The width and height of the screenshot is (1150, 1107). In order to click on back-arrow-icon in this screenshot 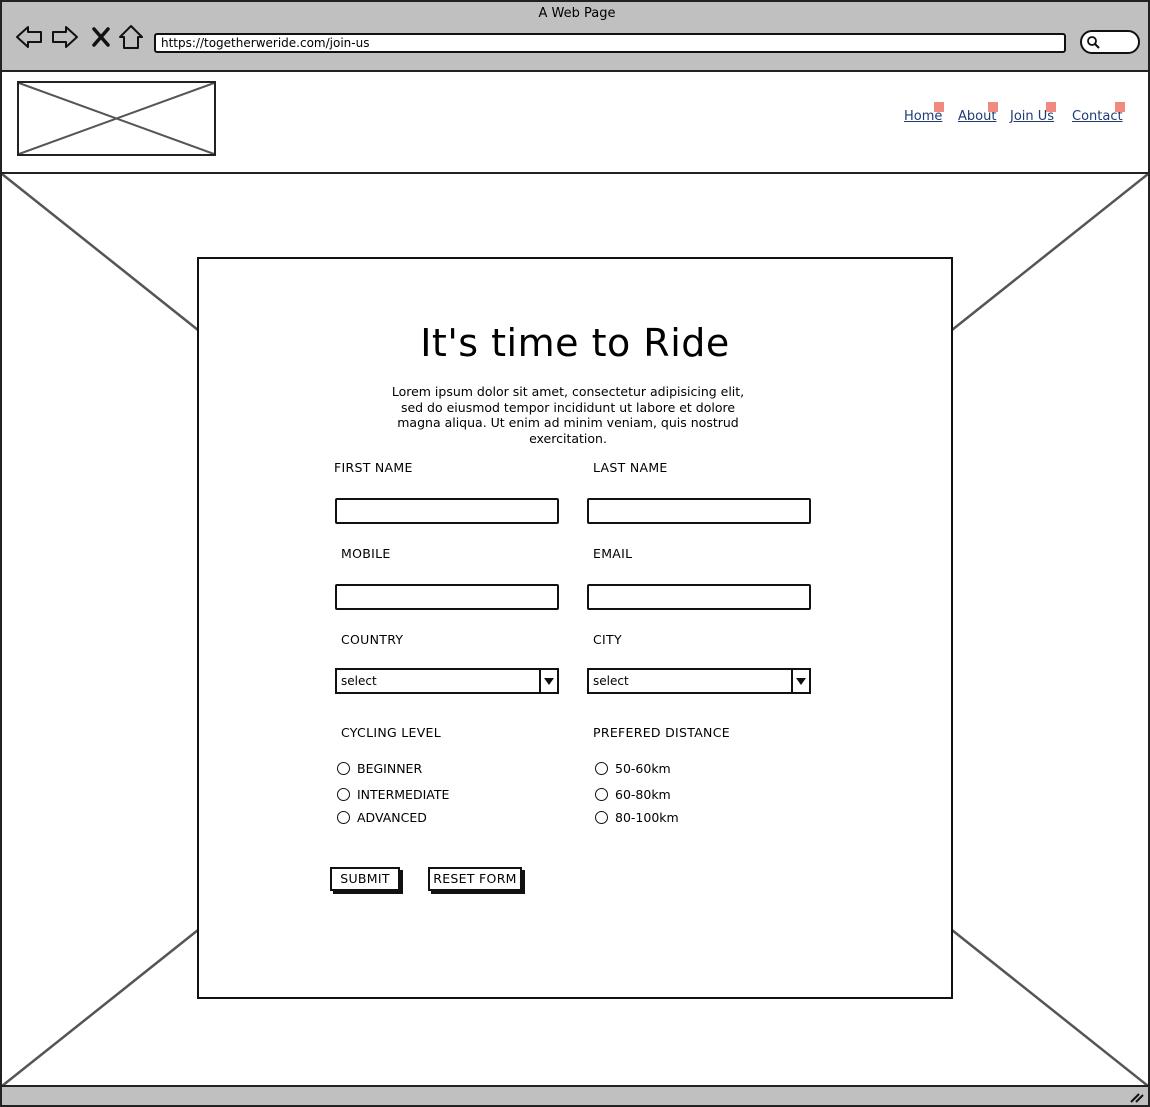, I will do `click(29, 37)`.